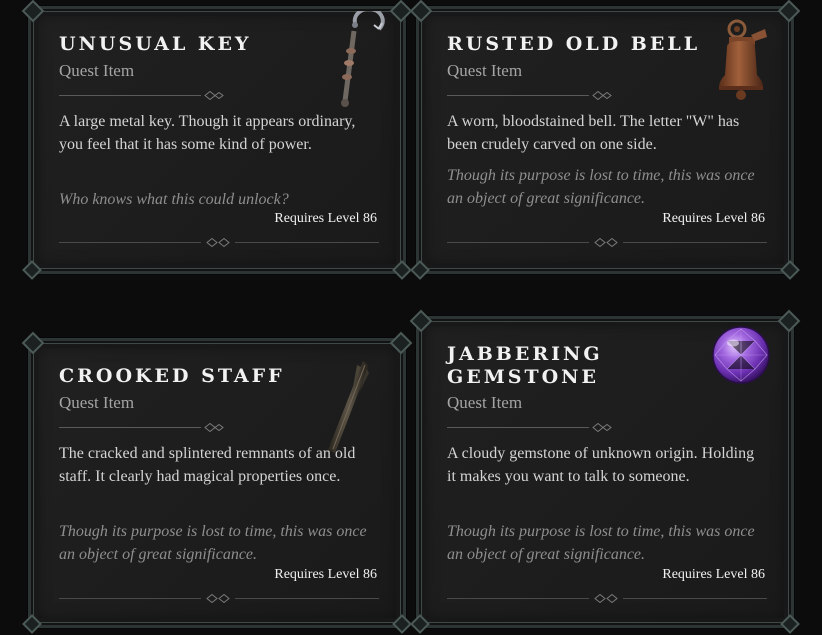 The width and height of the screenshot is (822, 635). Describe the element at coordinates (525, 354) in the screenshot. I see `item-name-line: Jabbering` at that location.